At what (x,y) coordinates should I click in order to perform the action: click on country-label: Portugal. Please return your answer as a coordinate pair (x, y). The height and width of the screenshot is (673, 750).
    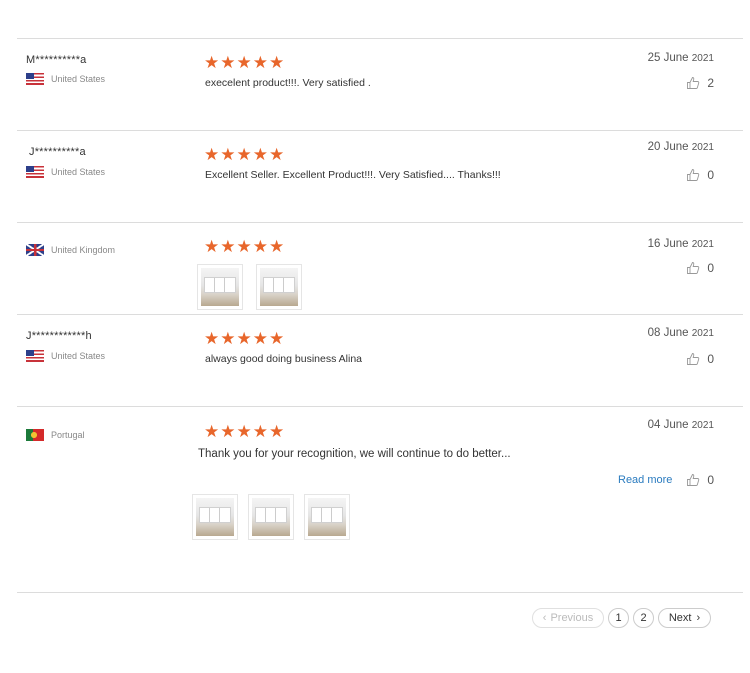
    Looking at the image, I should click on (68, 434).